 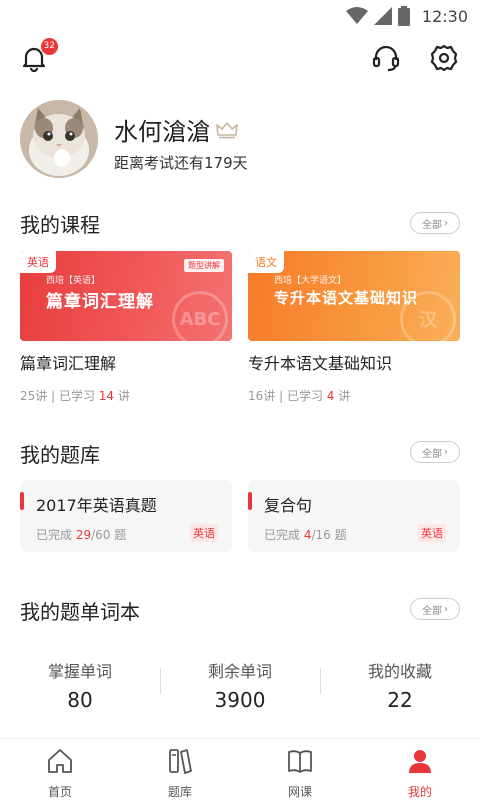 I want to click on stat-label: 掌握单词, so click(x=79, y=671).